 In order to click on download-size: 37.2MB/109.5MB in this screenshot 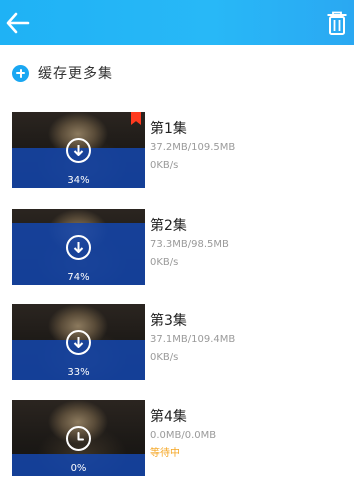, I will do `click(193, 147)`.